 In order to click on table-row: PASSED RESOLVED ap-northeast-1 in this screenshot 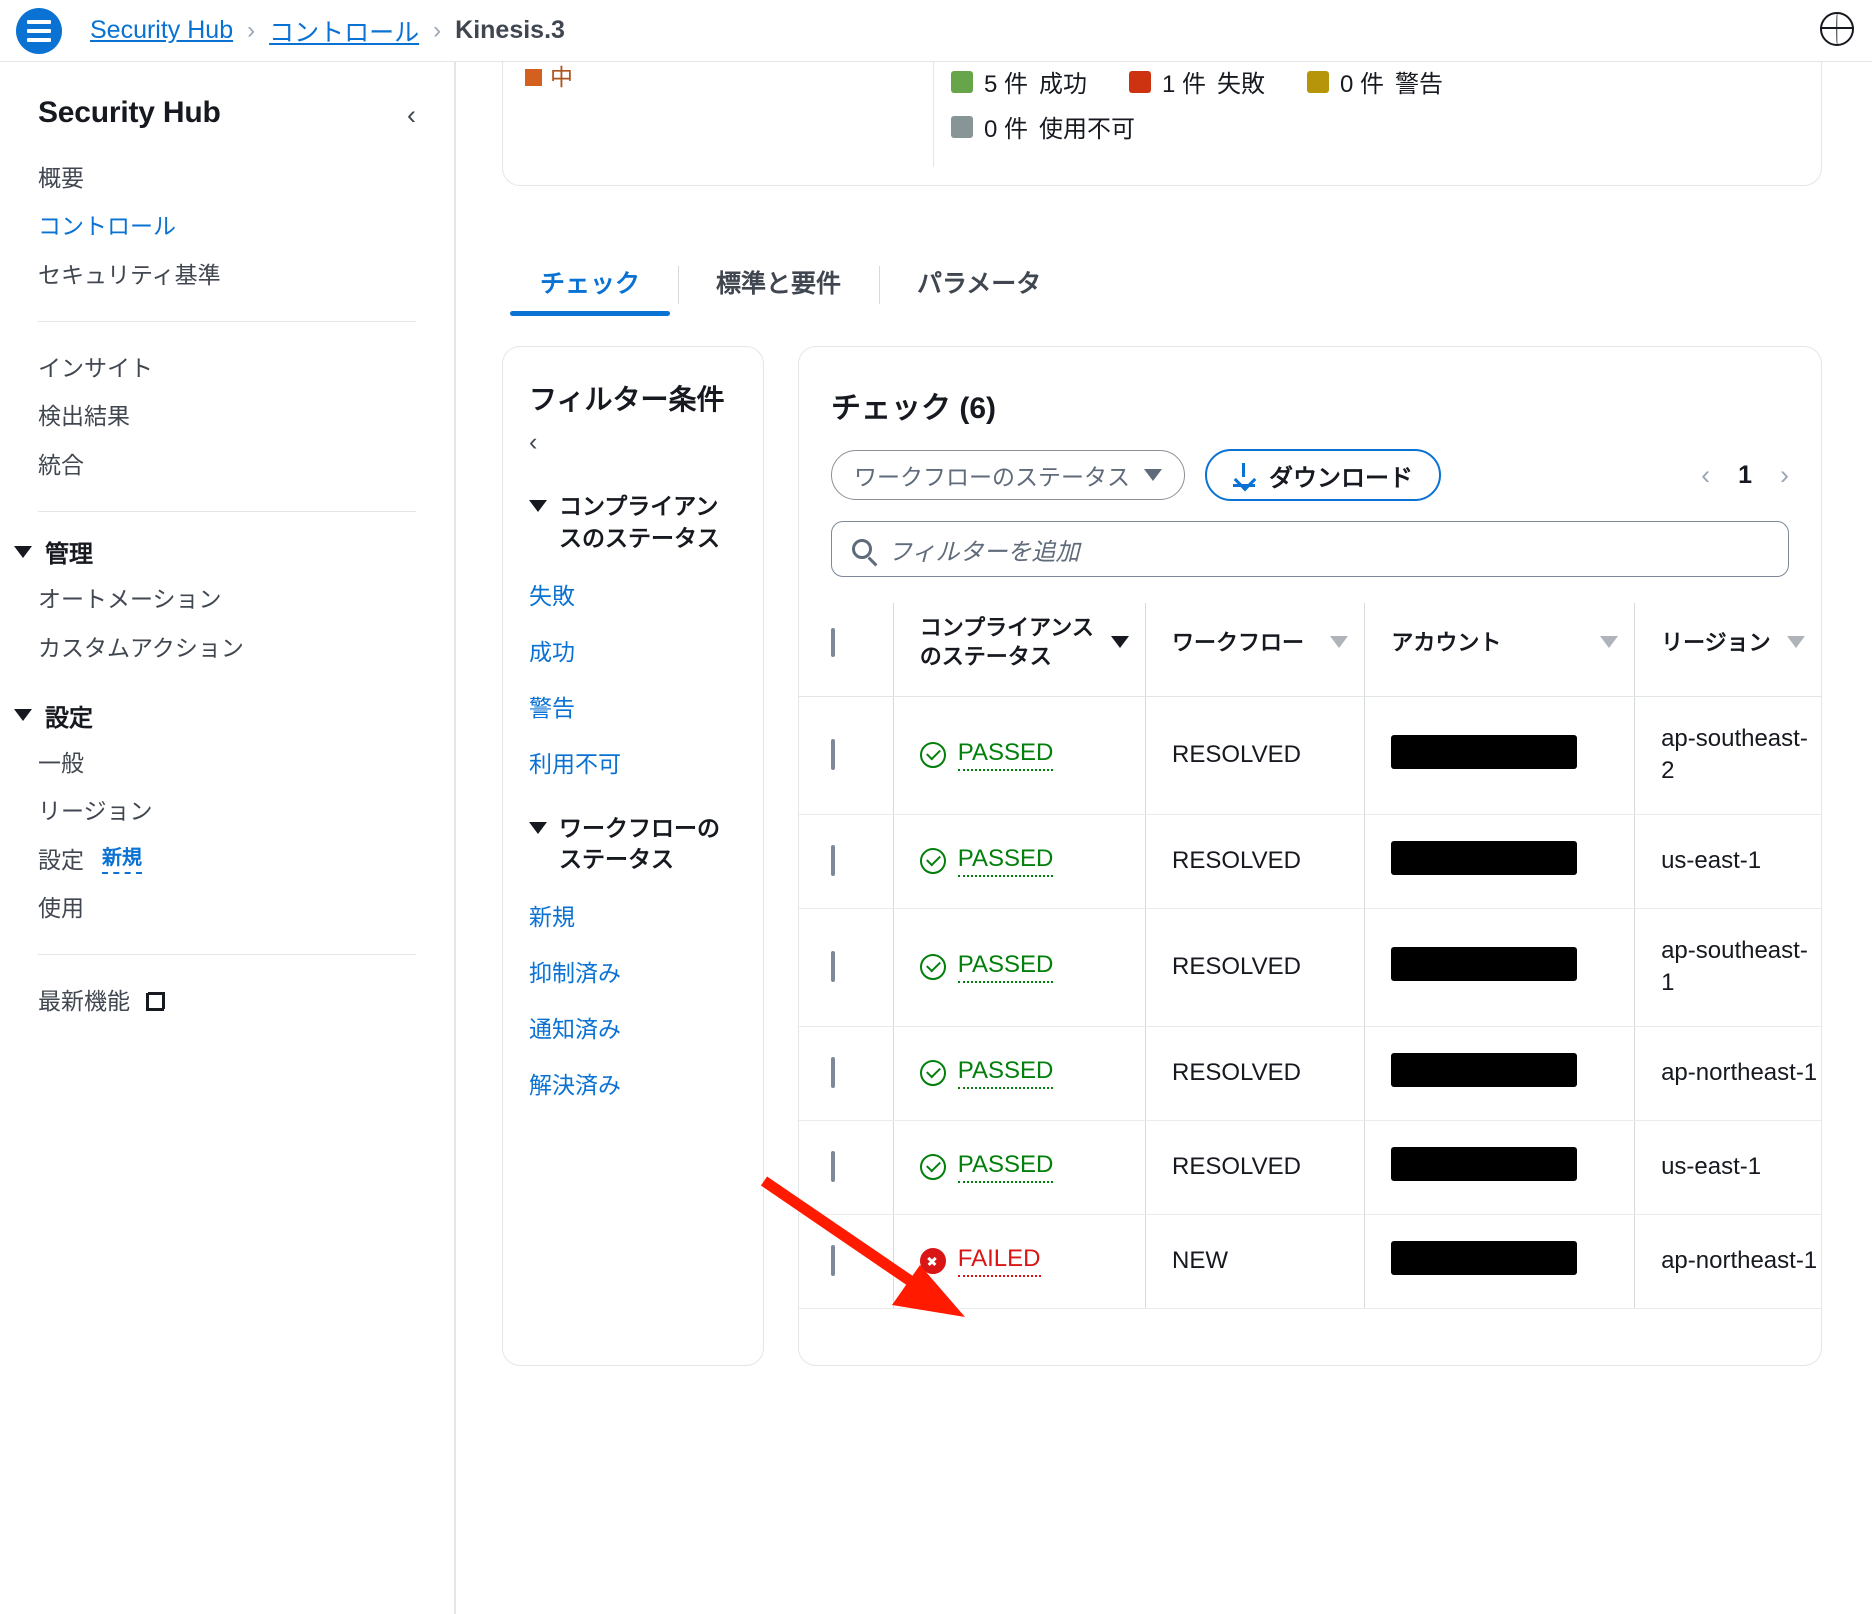, I will do `click(1310, 1073)`.